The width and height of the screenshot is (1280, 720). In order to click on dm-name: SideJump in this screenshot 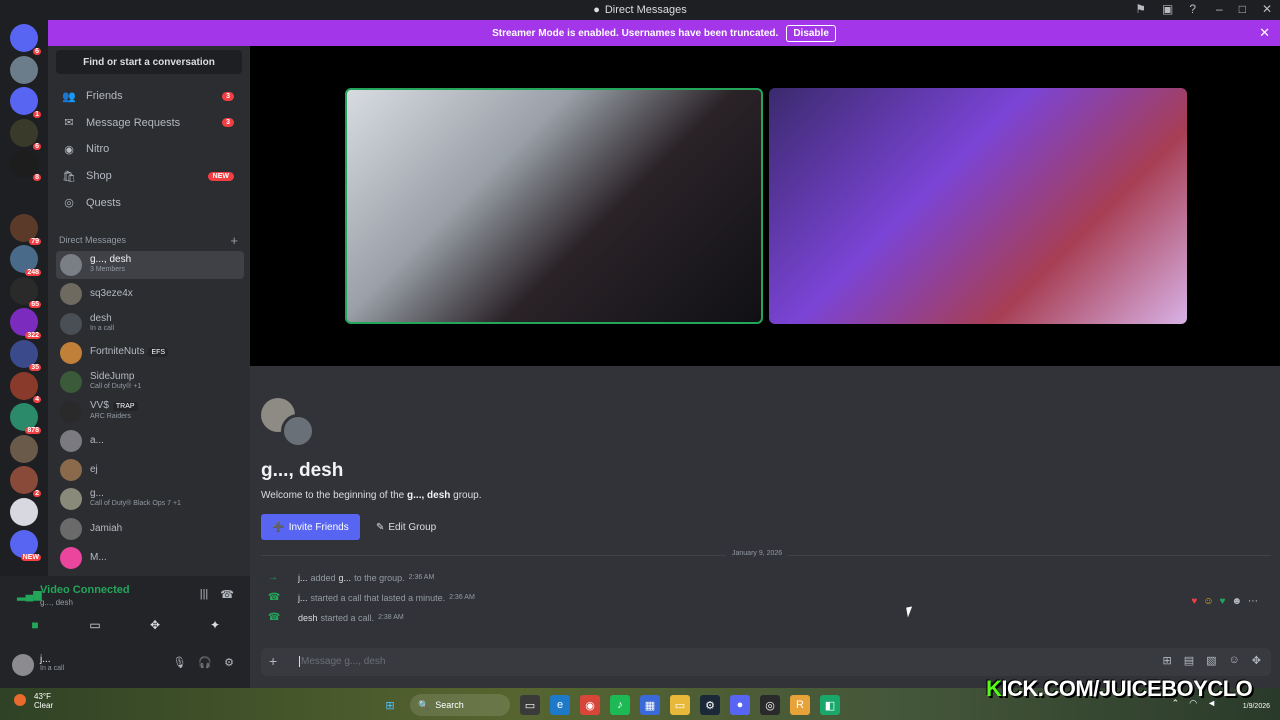, I will do `click(112, 377)`.